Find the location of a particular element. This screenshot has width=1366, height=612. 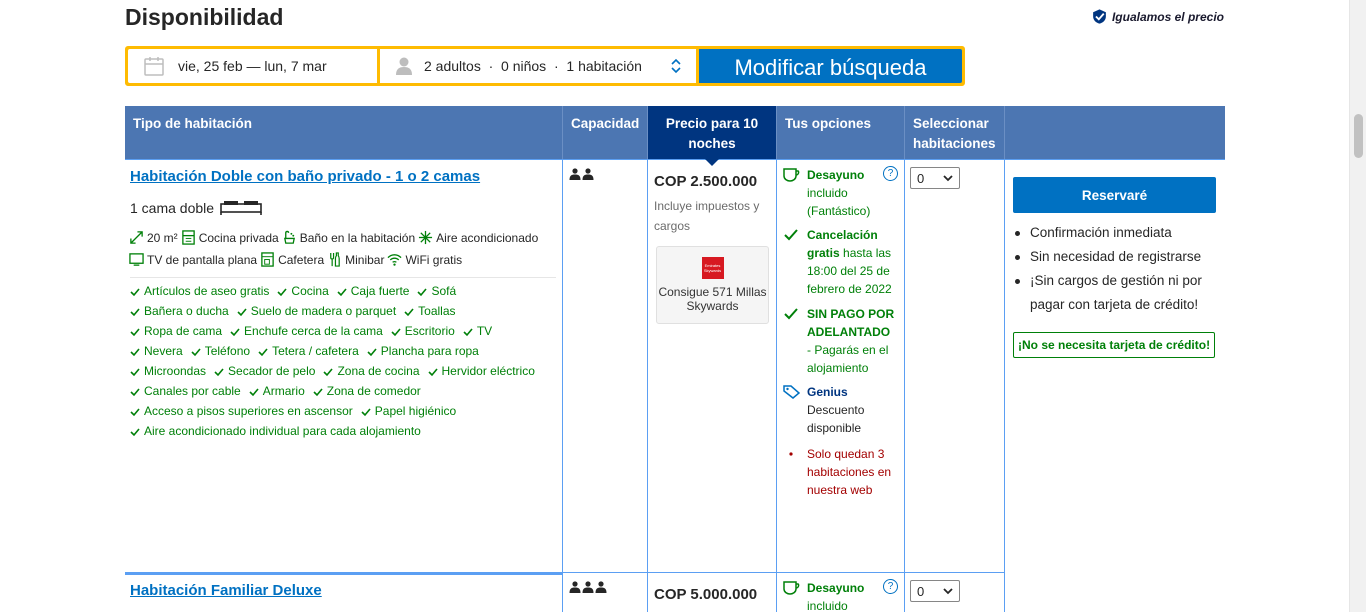

amenity-item: Secador de pelo is located at coordinates (264, 371).